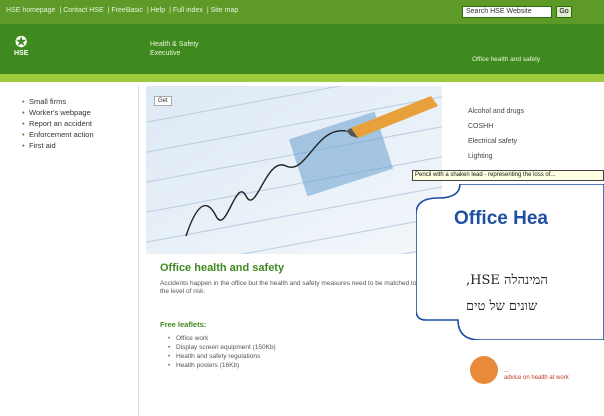 The width and height of the screenshot is (604, 416). What do you see at coordinates (507, 12) in the screenshot?
I see `search-input: Search HSE Website` at bounding box center [507, 12].